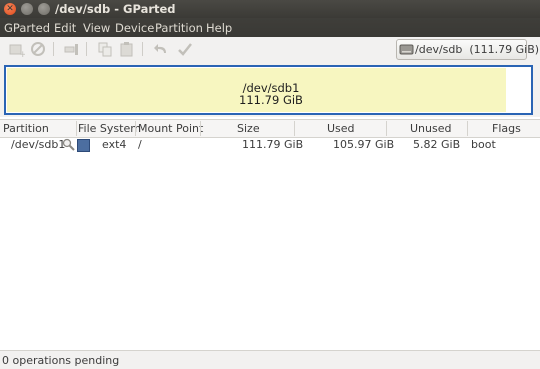  Describe the element at coordinates (68, 144) in the screenshot. I see `magnifier-icon` at that location.